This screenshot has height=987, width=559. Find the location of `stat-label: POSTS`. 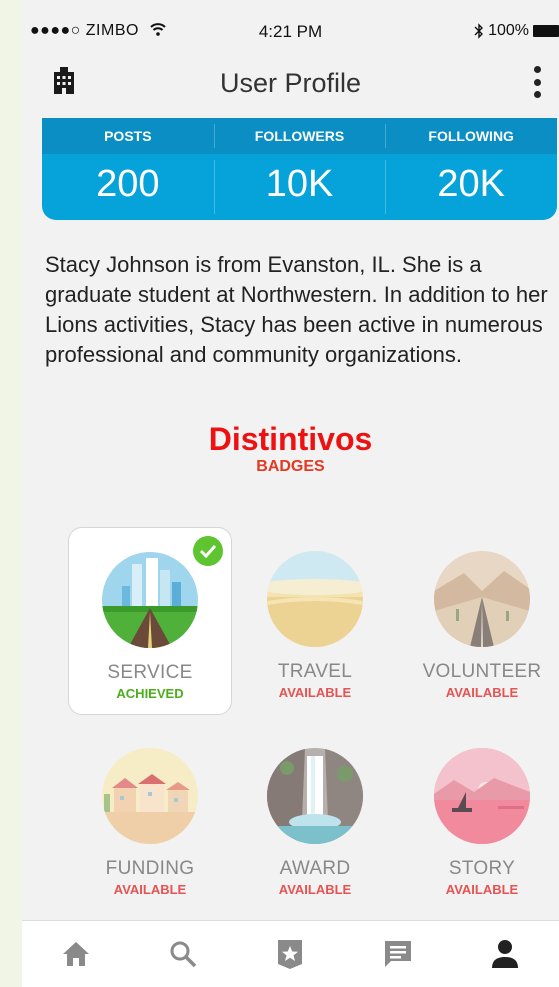

stat-label: POSTS is located at coordinates (128, 136).